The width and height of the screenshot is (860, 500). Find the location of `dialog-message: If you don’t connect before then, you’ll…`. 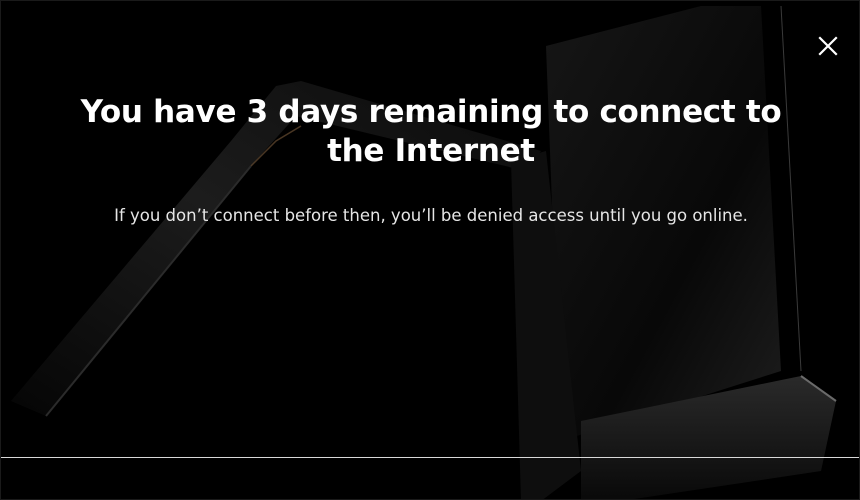

dialog-message: If you don’t connect before then, you’ll… is located at coordinates (431, 215).